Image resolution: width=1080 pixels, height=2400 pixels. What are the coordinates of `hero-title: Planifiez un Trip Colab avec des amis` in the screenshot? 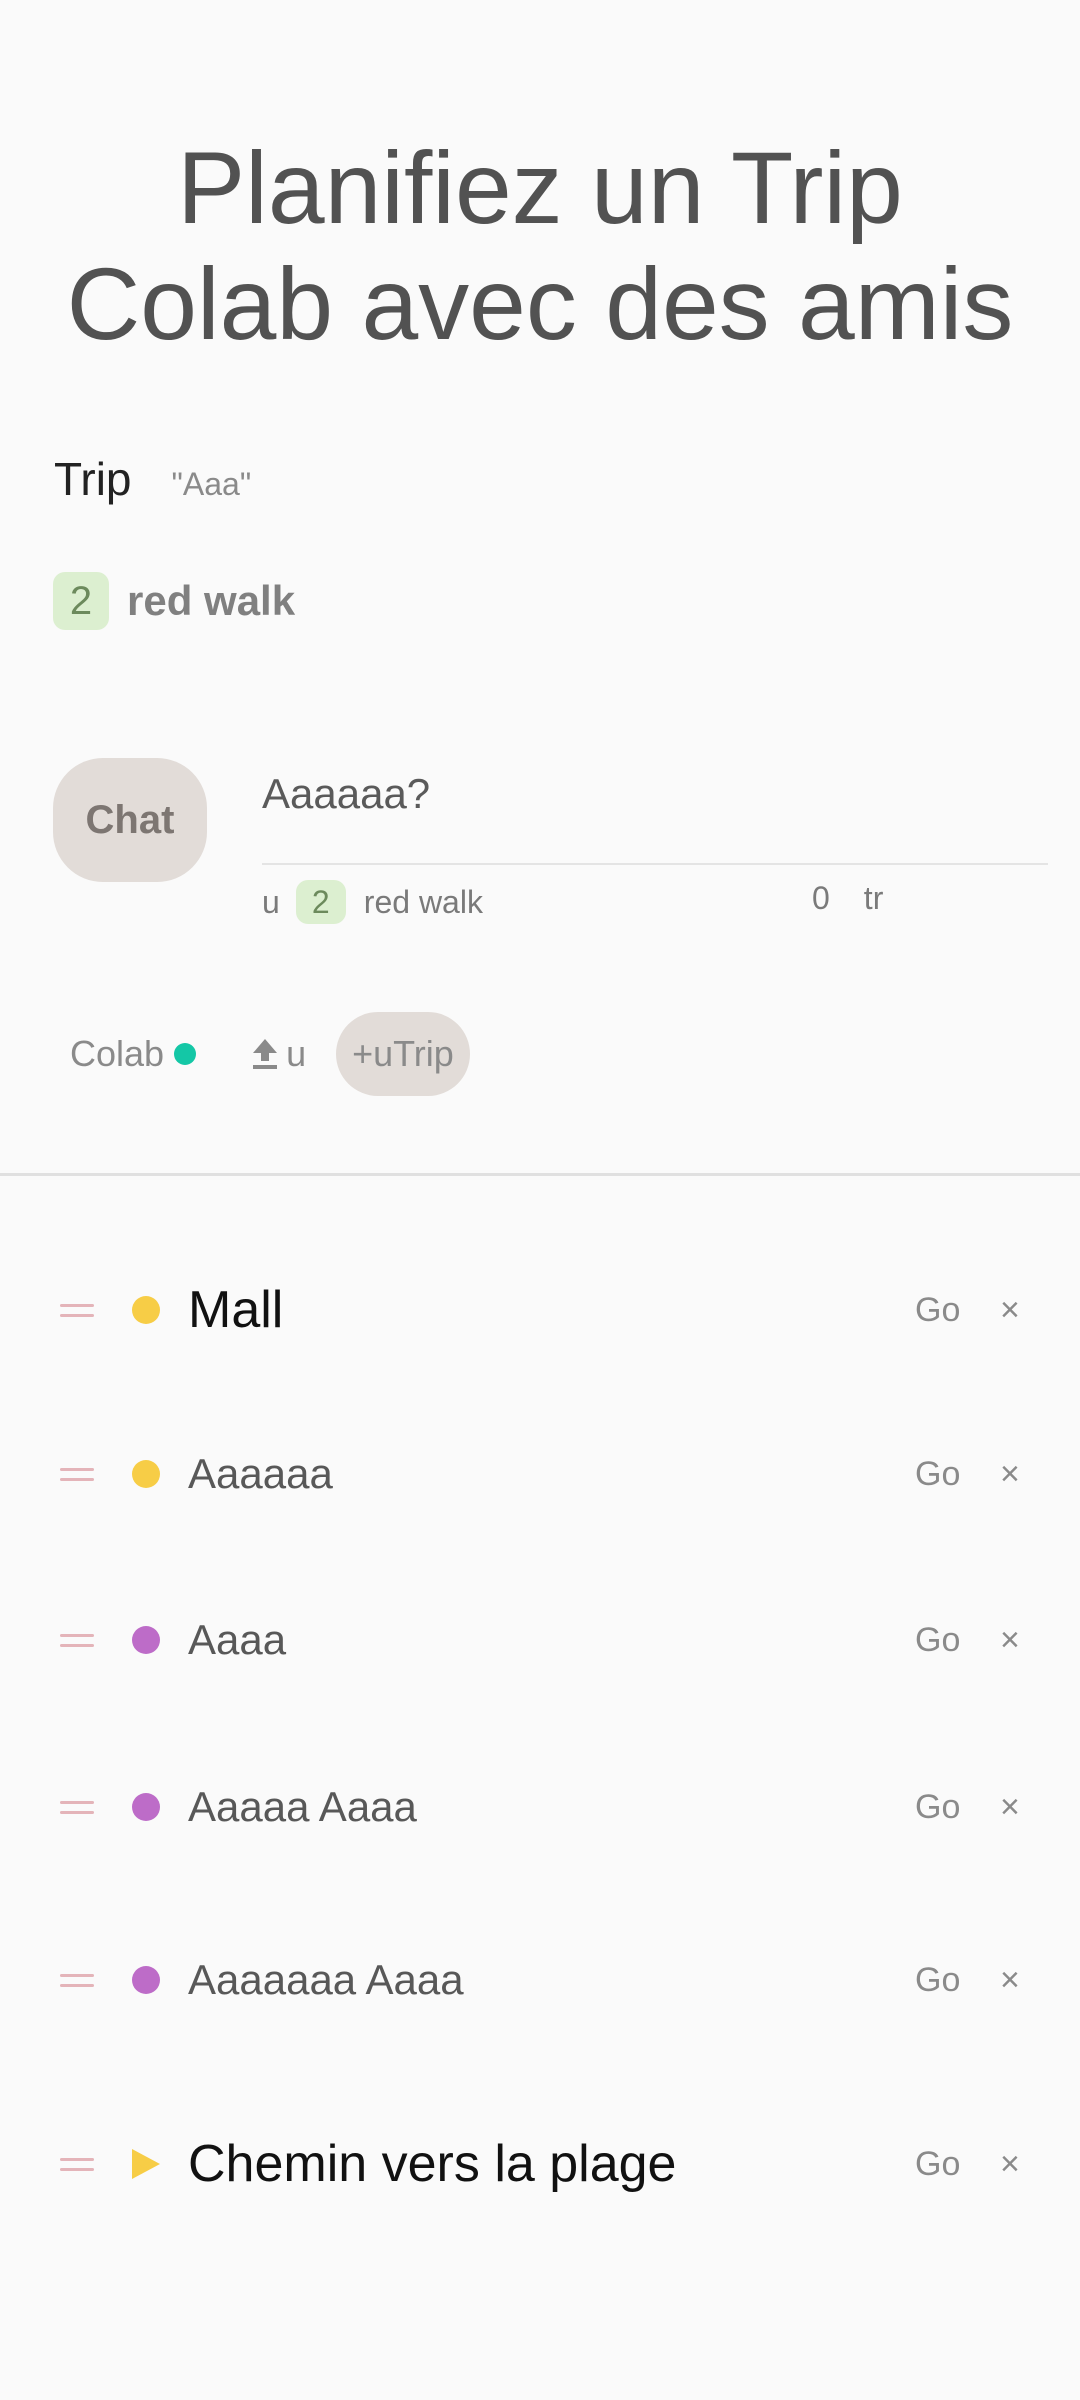 It's located at (540, 246).